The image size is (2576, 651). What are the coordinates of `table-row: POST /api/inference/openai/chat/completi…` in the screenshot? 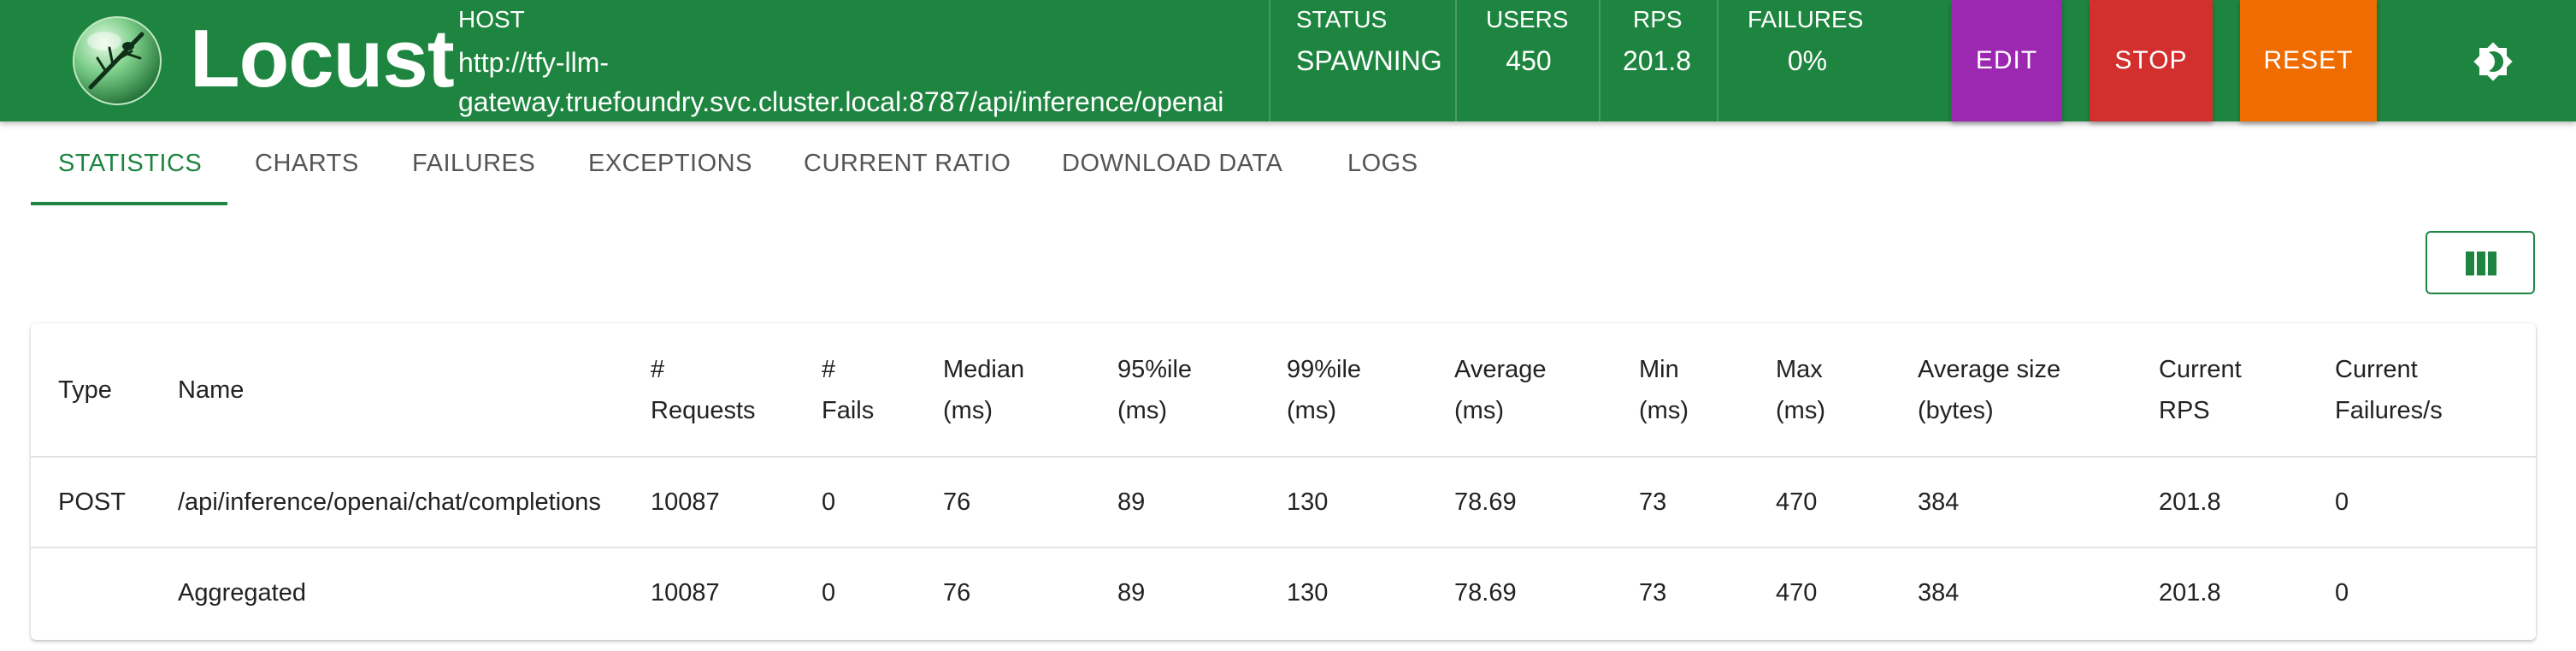 It's located at (1284, 502).